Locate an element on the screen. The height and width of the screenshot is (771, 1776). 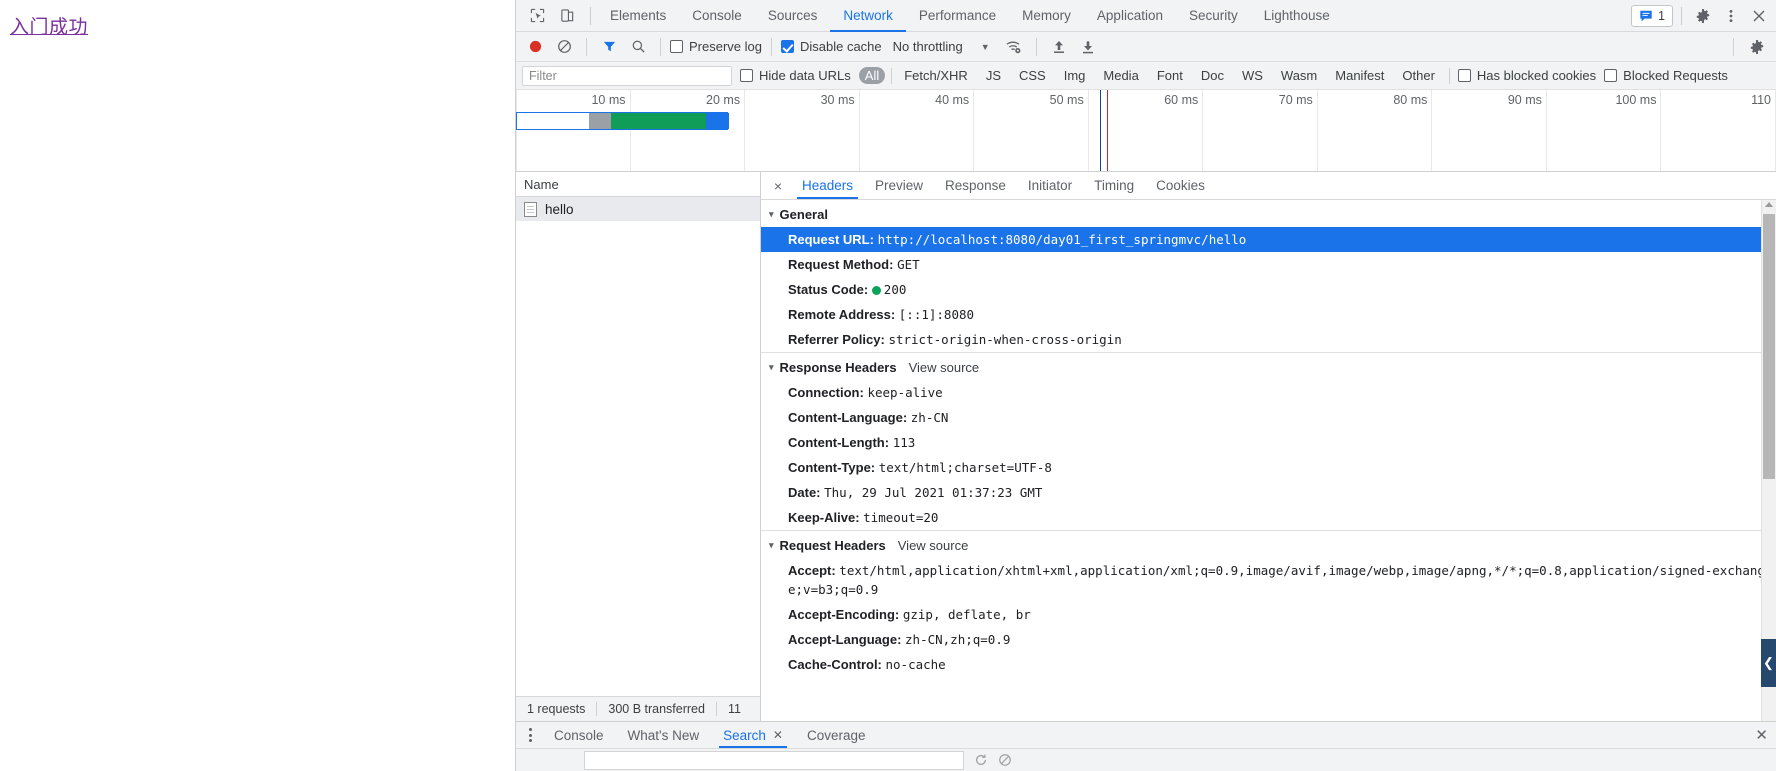
close-icon: ✕ is located at coordinates (778, 735).